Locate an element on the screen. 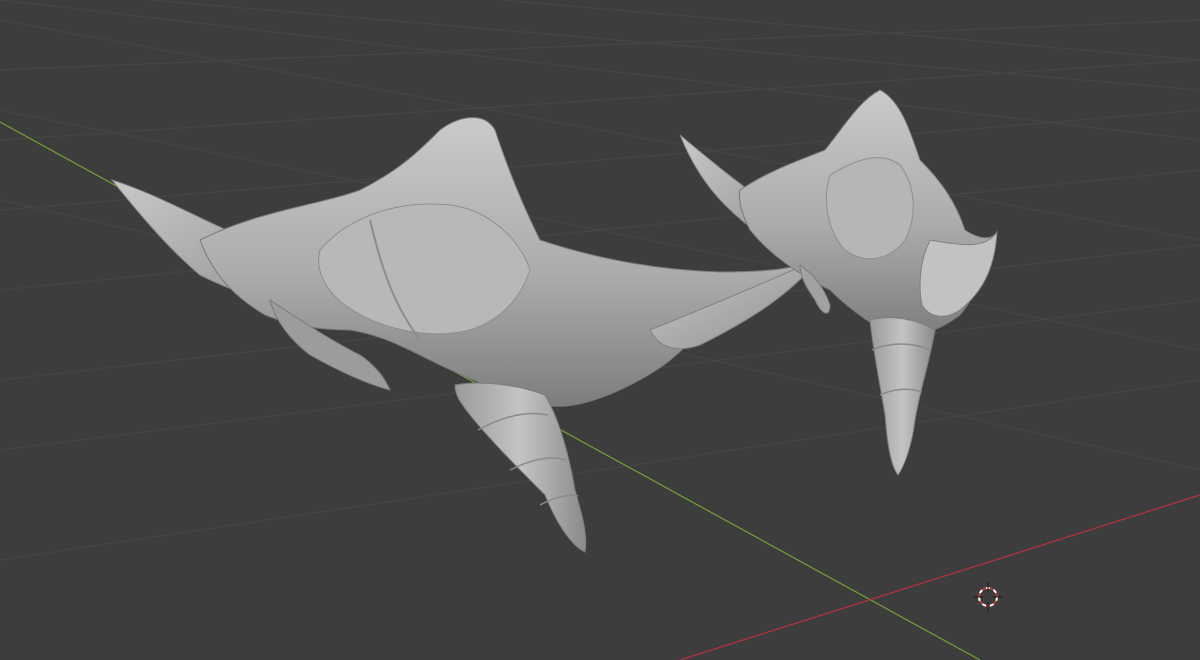 This screenshot has width=1200, height=660. x-axis-line is located at coordinates (939, 577).